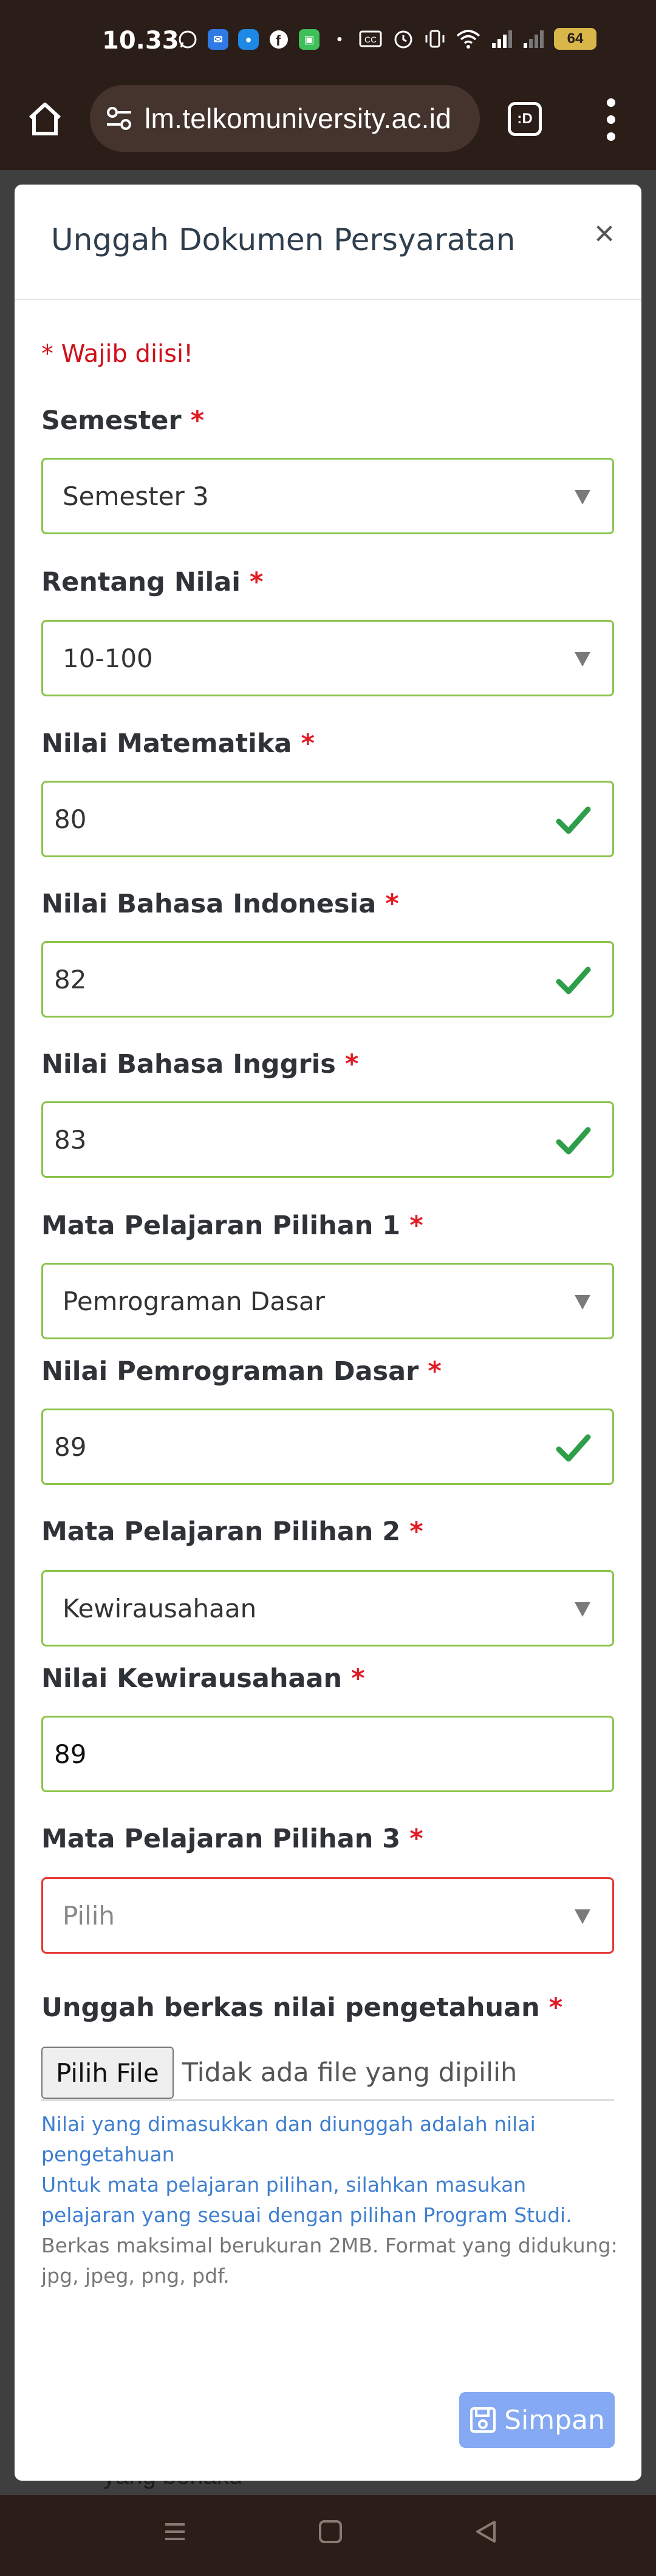 The height and width of the screenshot is (2576, 656). What do you see at coordinates (350, 2073) in the screenshot?
I see `file-status: Tidak ada file yang dipilih` at bounding box center [350, 2073].